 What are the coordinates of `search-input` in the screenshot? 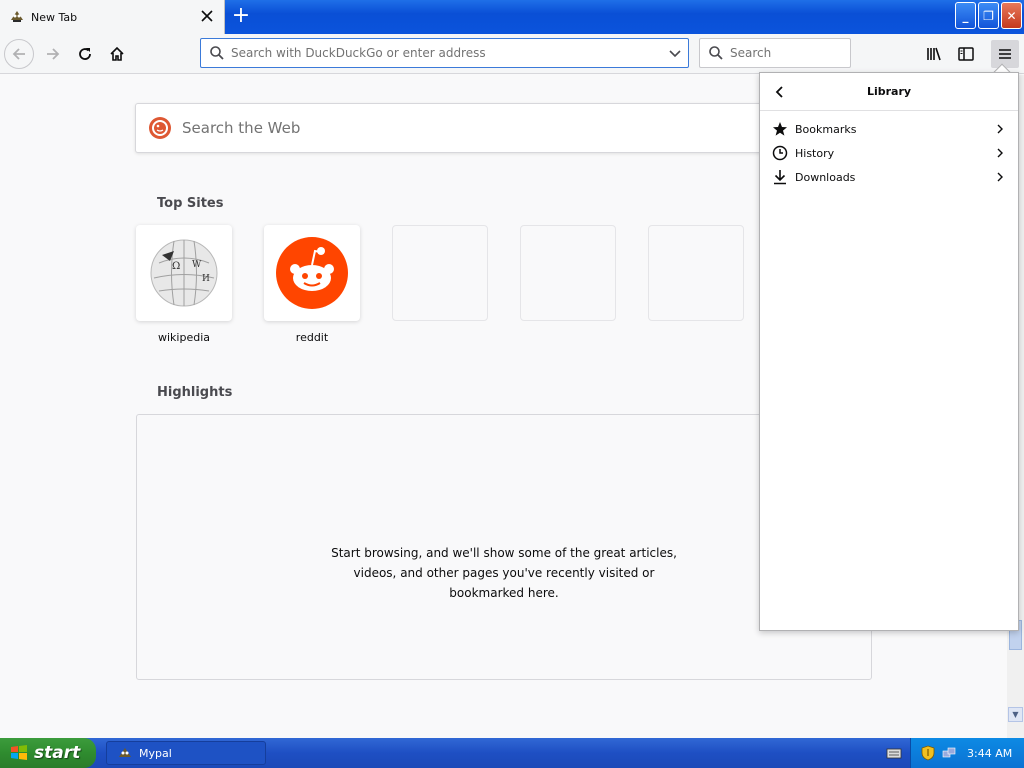 It's located at (785, 53).